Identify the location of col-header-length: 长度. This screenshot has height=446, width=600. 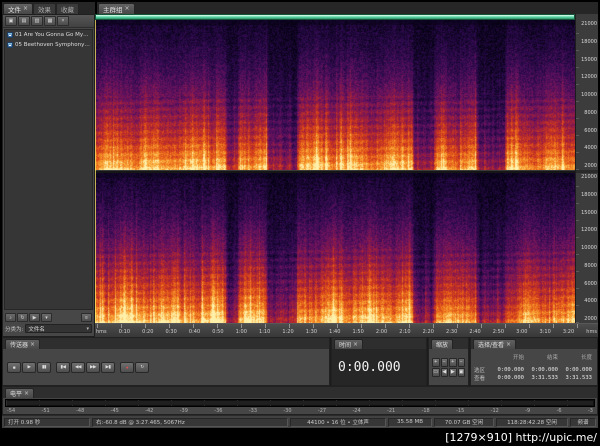
(586, 357).